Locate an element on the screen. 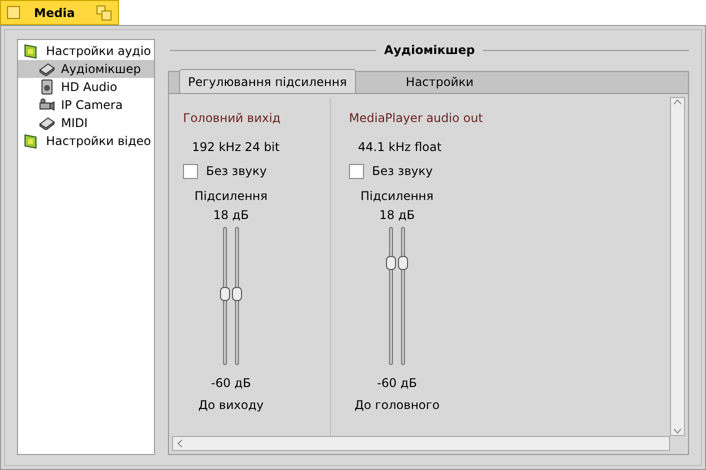  speaker-icon is located at coordinates (47, 87).